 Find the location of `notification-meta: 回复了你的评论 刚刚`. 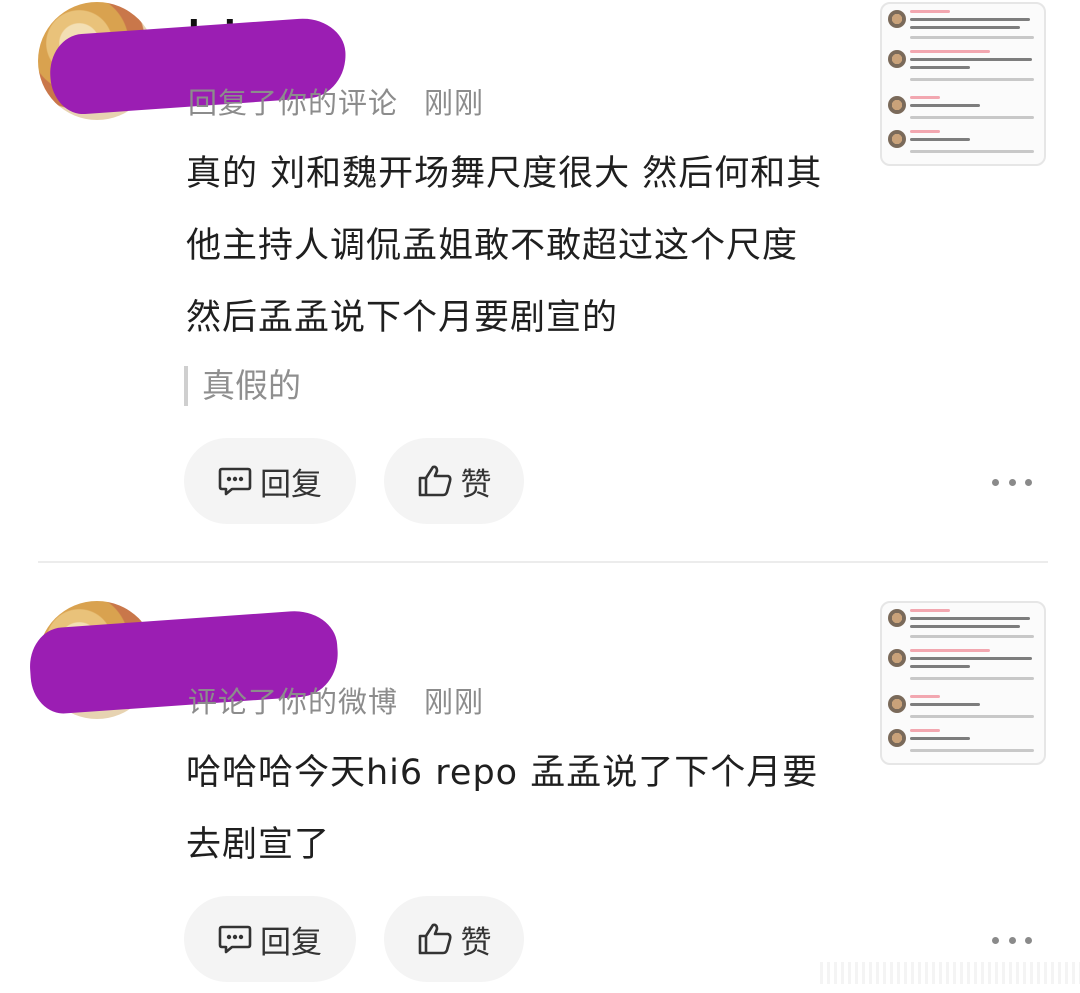

notification-meta: 回复了你的评论 刚刚 is located at coordinates (336, 101).